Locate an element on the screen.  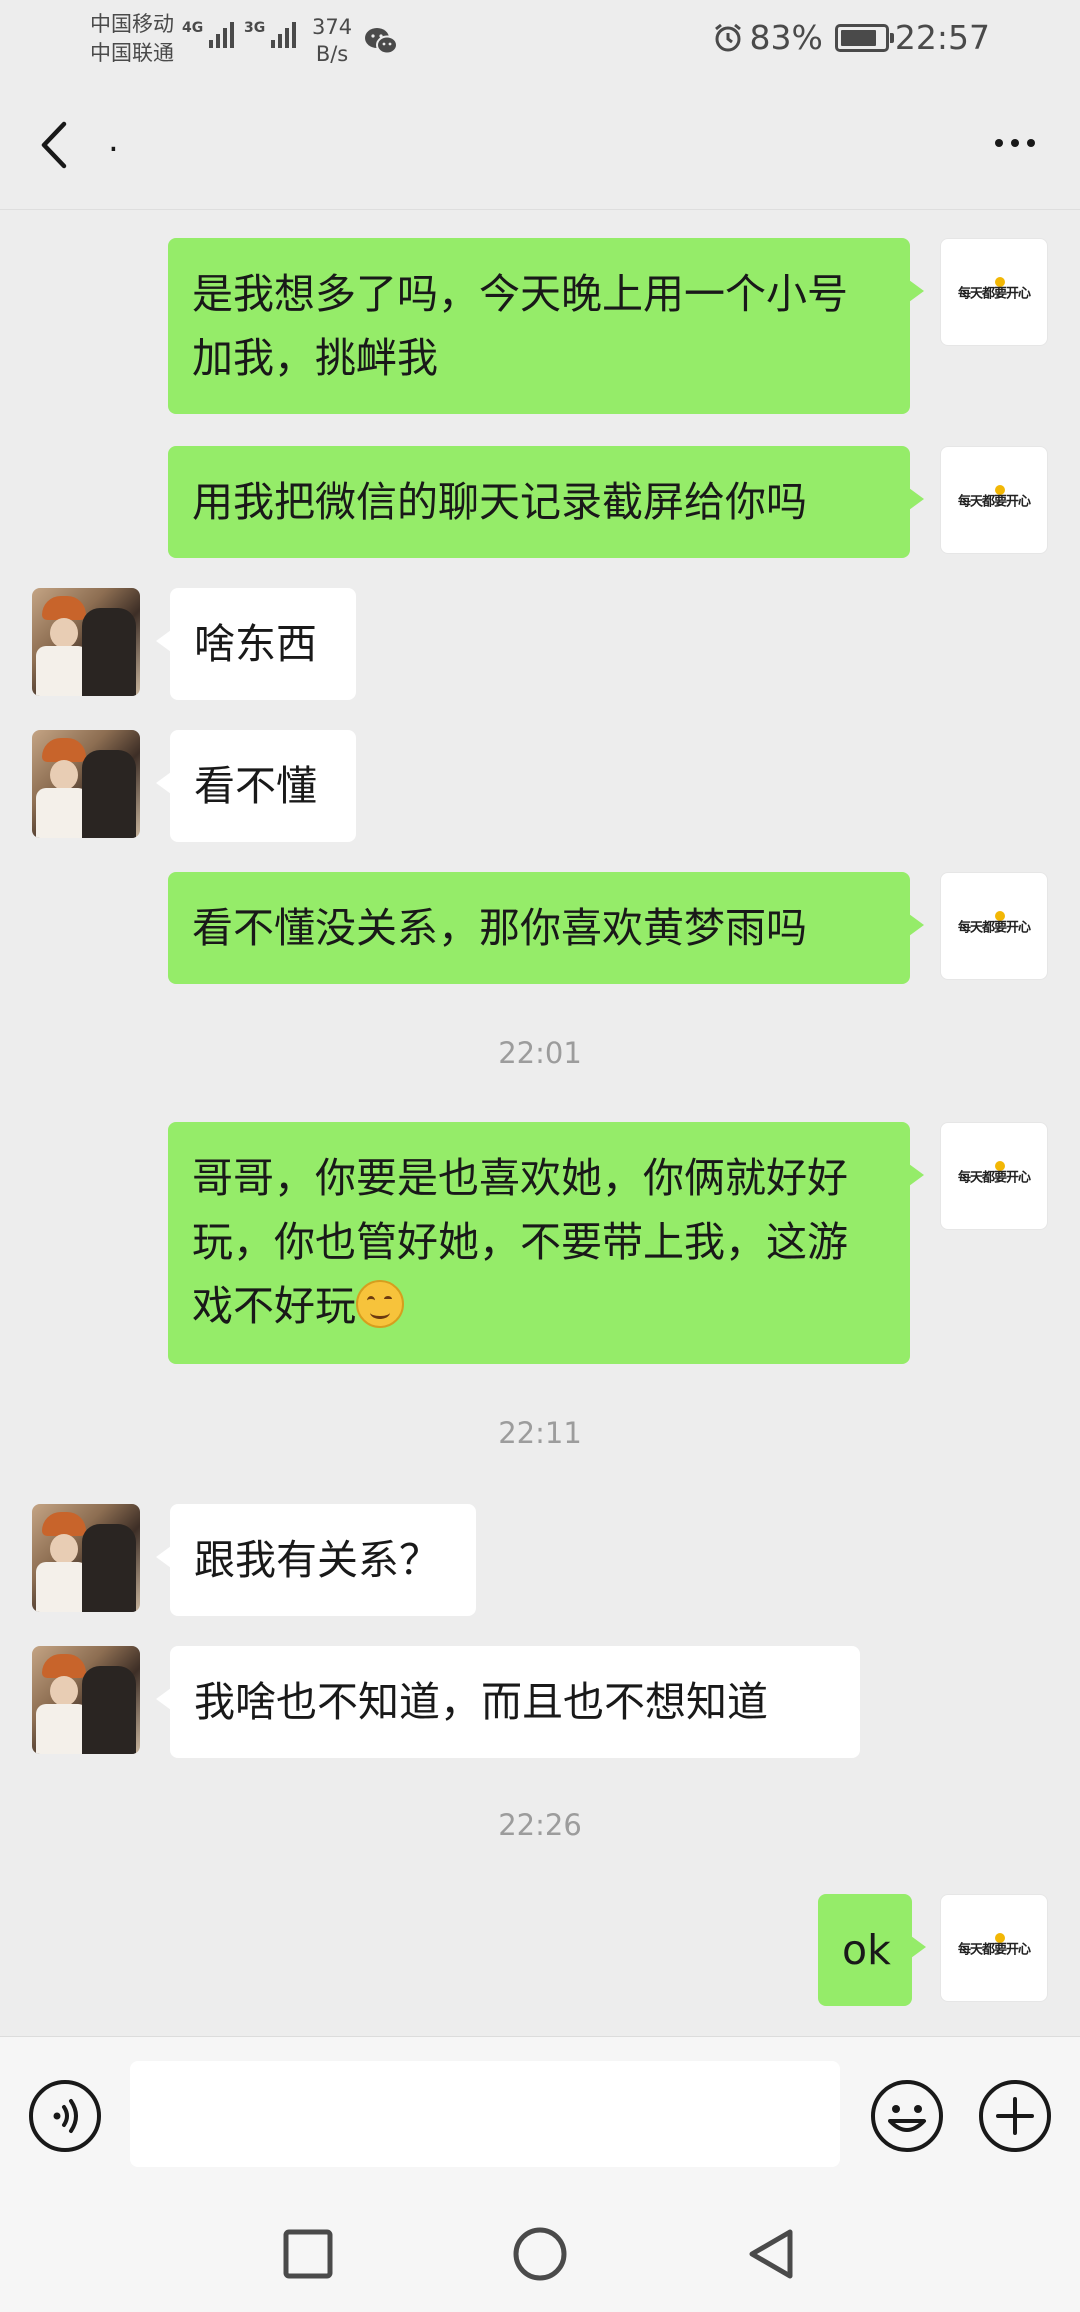
incoming-message: 我啥也不知道，而且也不想知道 is located at coordinates (508, 1702).